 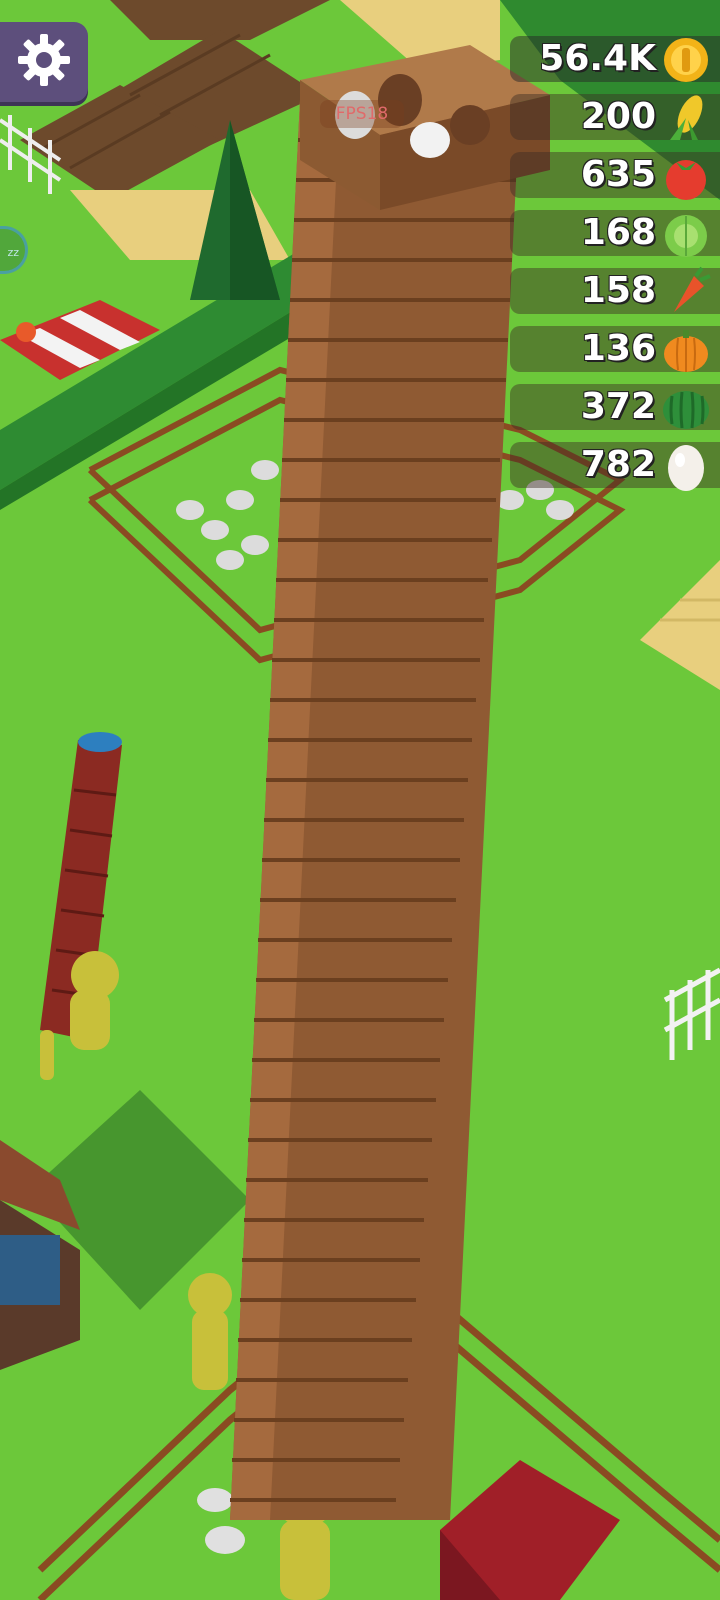 What do you see at coordinates (686, 350) in the screenshot?
I see `pumpkin-icon` at bounding box center [686, 350].